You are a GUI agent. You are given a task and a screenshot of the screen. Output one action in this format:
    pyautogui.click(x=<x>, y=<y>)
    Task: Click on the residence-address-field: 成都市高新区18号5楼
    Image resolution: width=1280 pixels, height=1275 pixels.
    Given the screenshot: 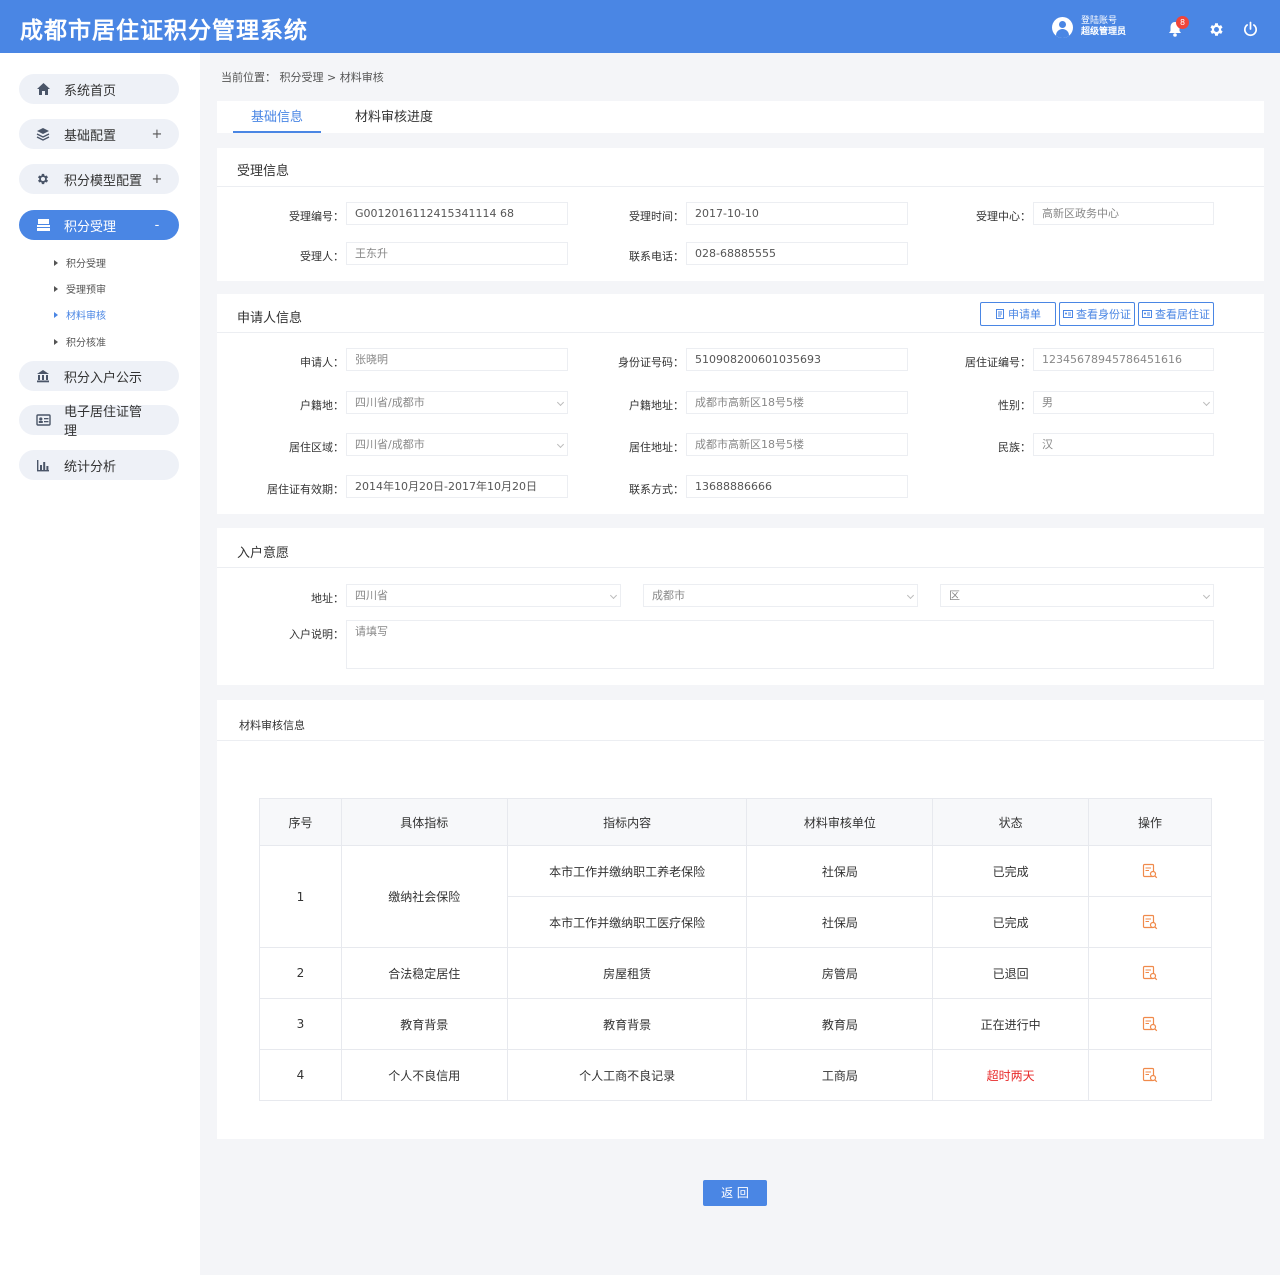 What is the action you would take?
    pyautogui.click(x=797, y=444)
    